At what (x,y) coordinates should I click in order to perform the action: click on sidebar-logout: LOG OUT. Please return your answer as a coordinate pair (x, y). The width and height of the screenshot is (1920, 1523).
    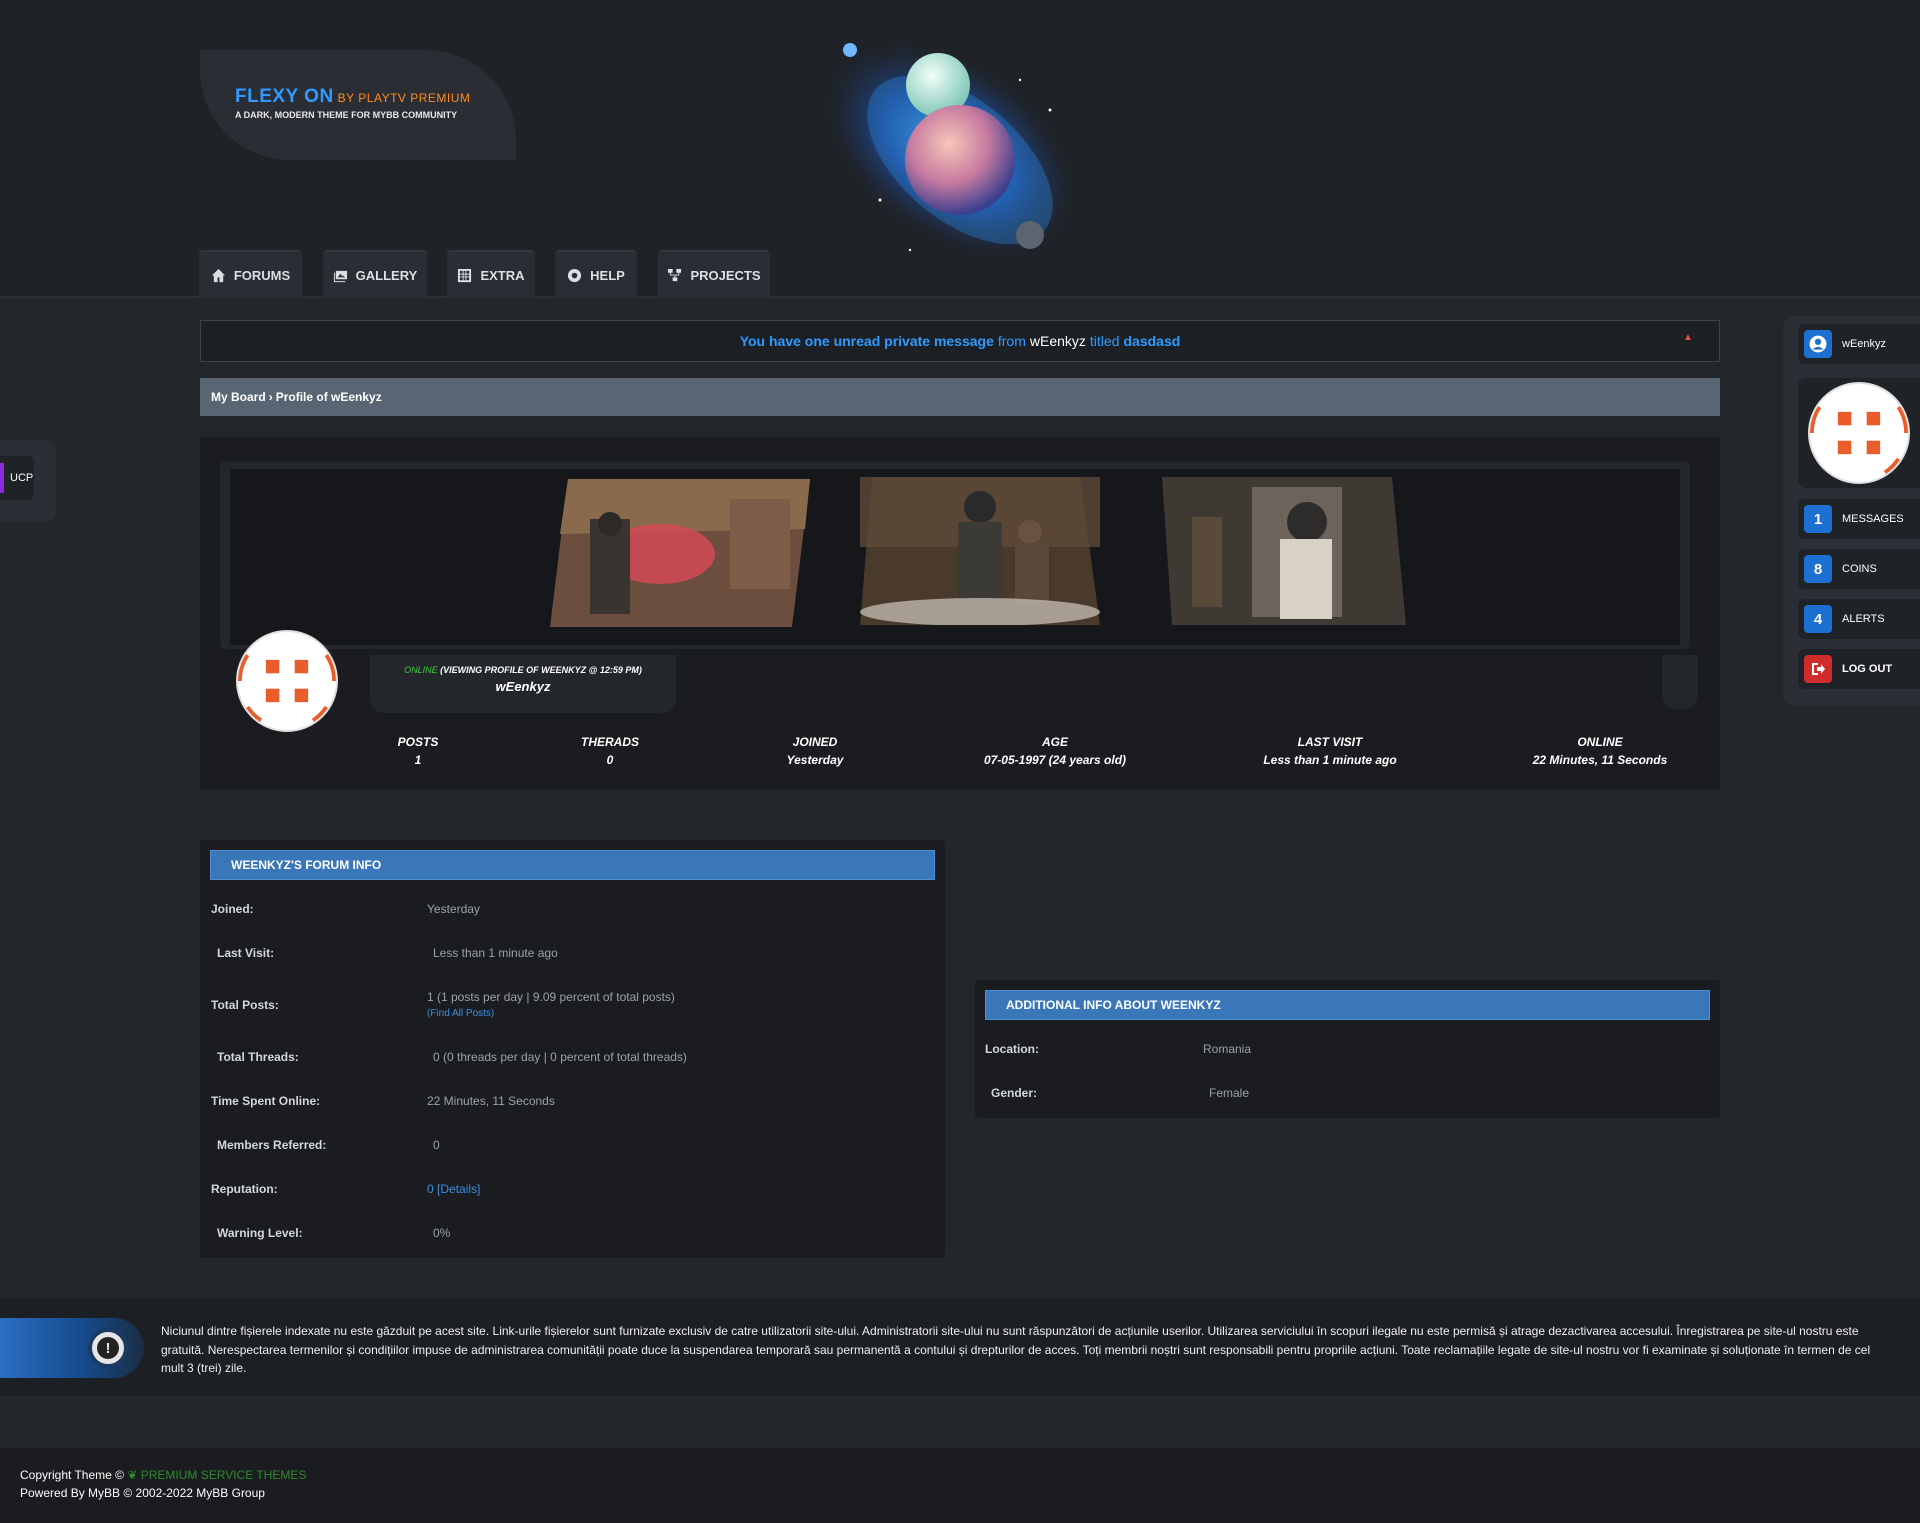
    Looking at the image, I should click on (1859, 669).